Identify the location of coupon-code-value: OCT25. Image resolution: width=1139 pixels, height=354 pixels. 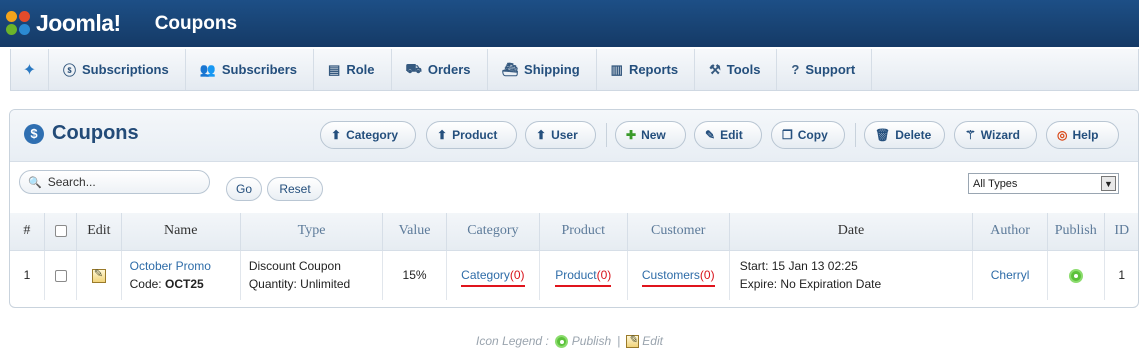
(184, 284).